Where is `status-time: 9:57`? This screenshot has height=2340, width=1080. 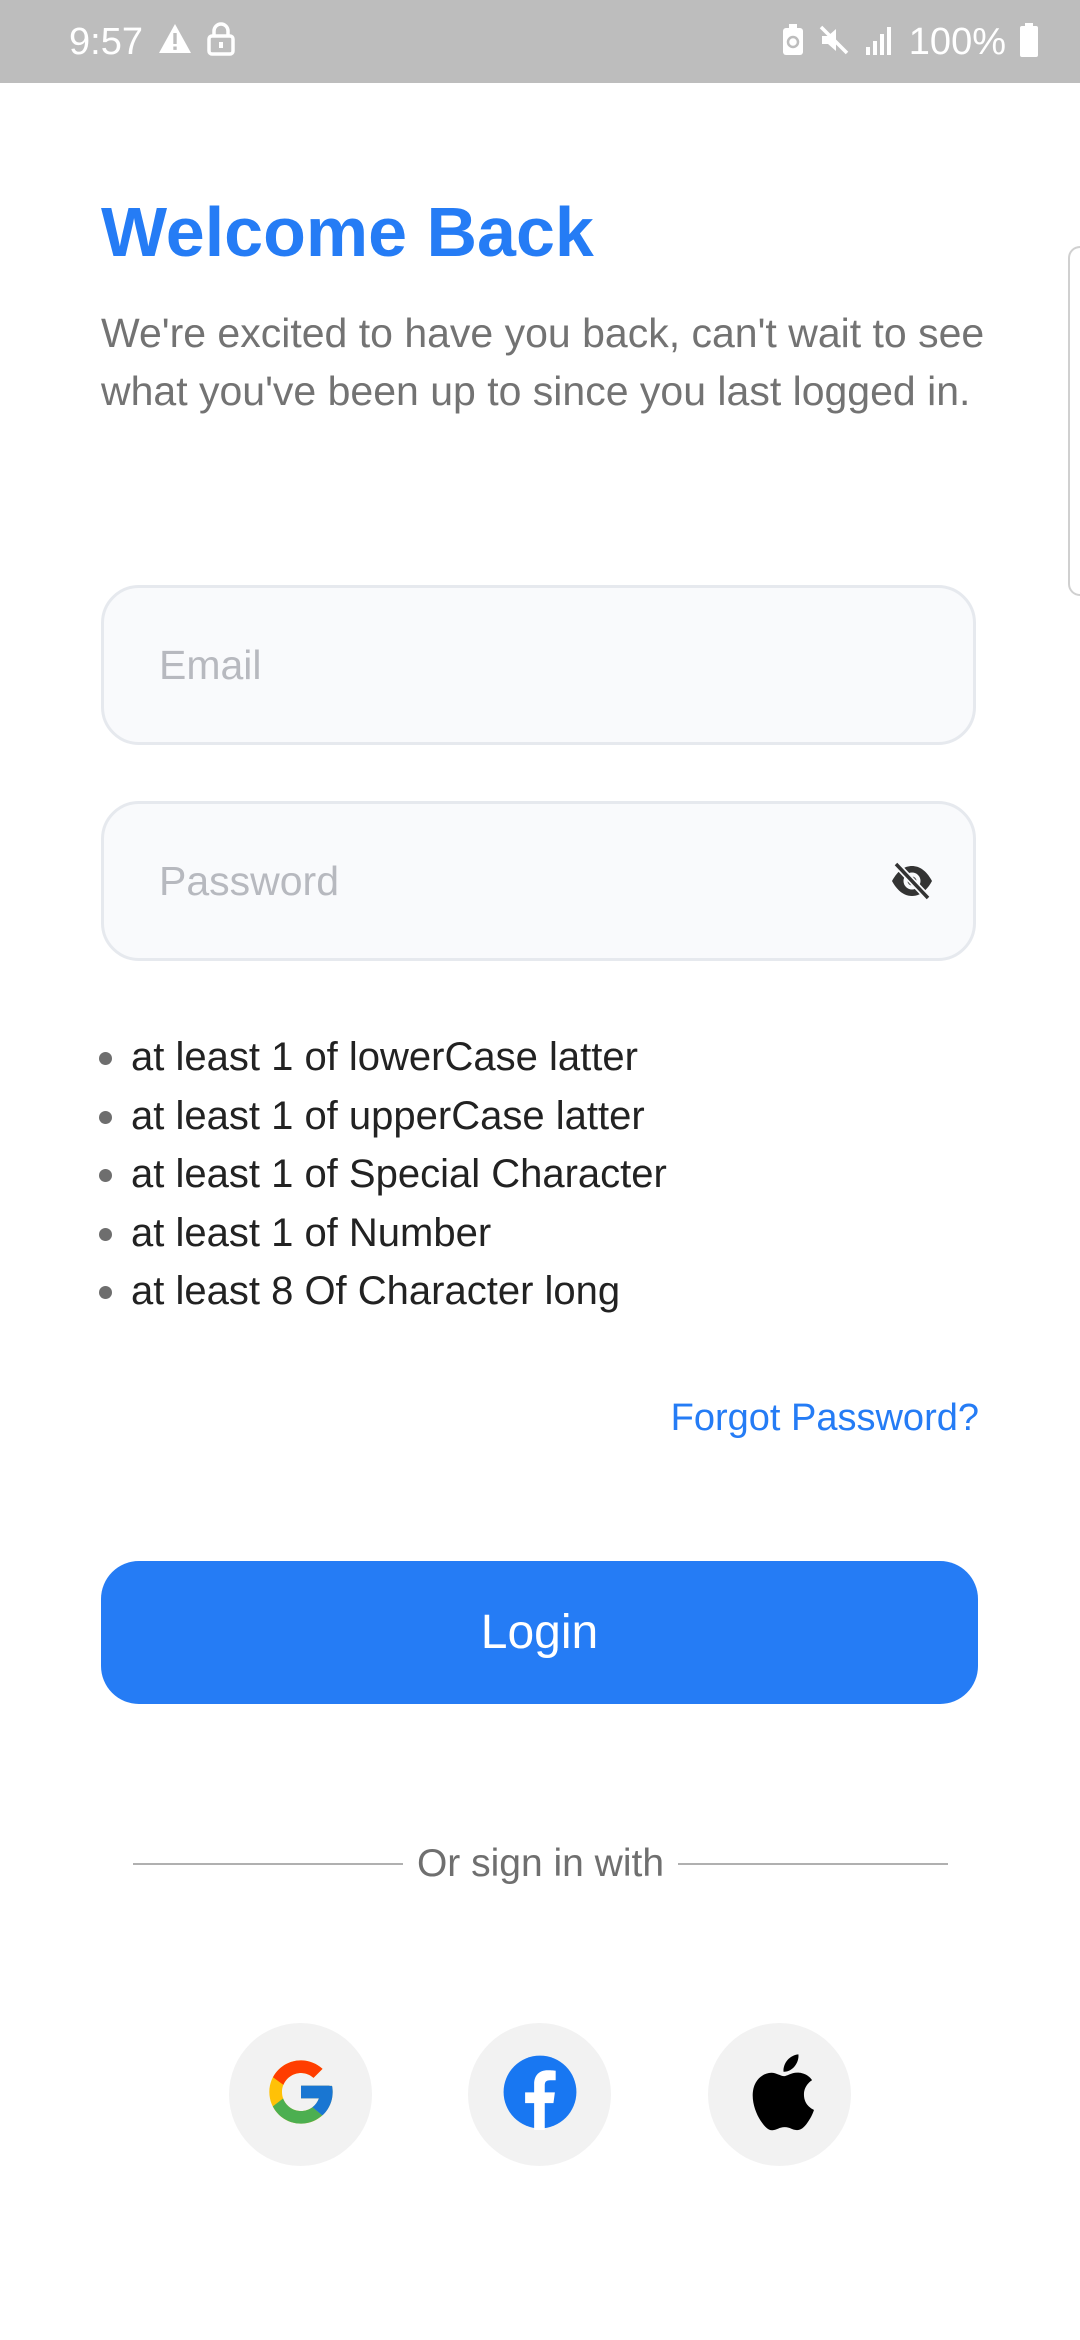 status-time: 9:57 is located at coordinates (106, 42).